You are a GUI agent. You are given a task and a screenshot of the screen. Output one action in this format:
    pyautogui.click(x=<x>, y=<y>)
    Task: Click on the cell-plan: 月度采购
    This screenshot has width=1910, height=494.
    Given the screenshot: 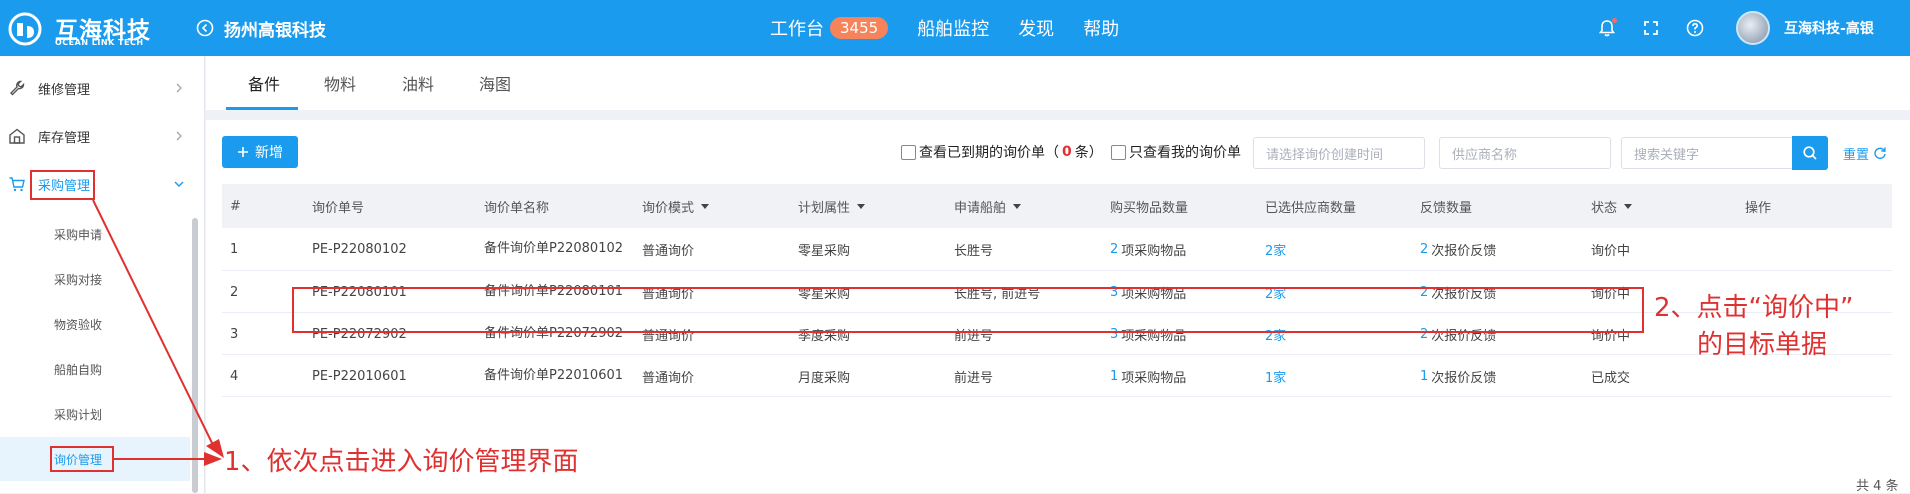 What is the action you would take?
    pyautogui.click(x=824, y=378)
    